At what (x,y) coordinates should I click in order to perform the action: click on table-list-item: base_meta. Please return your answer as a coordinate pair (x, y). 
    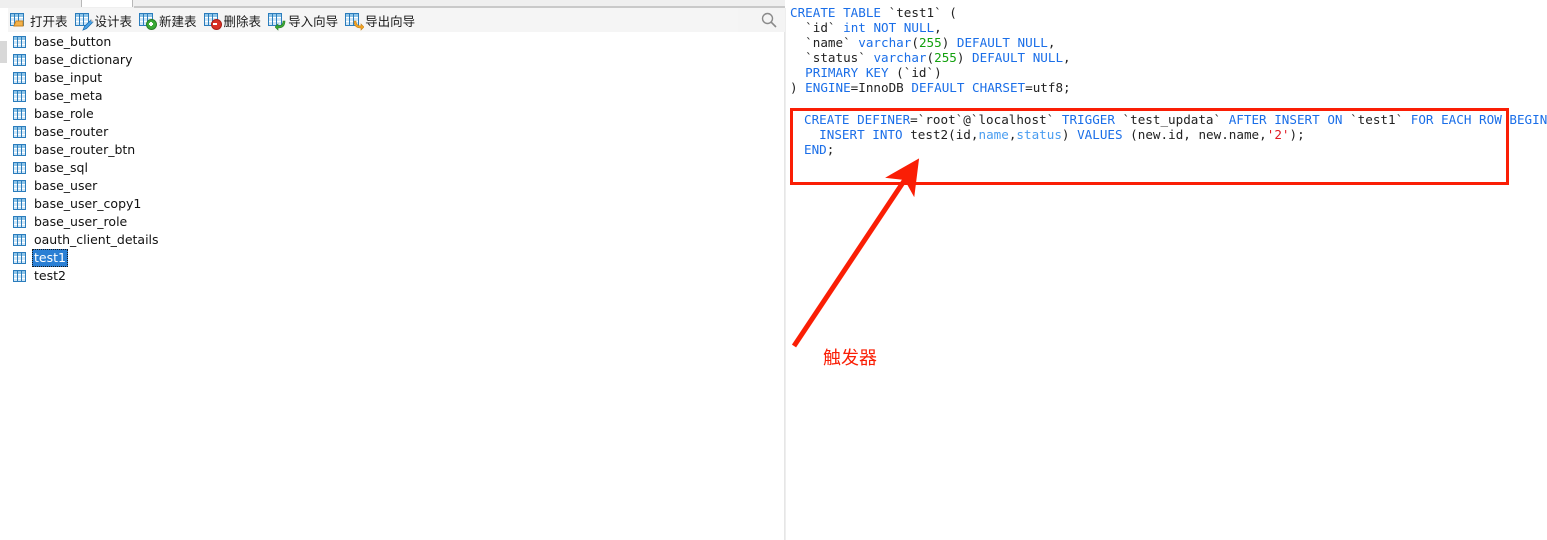
    Looking at the image, I should click on (393, 96).